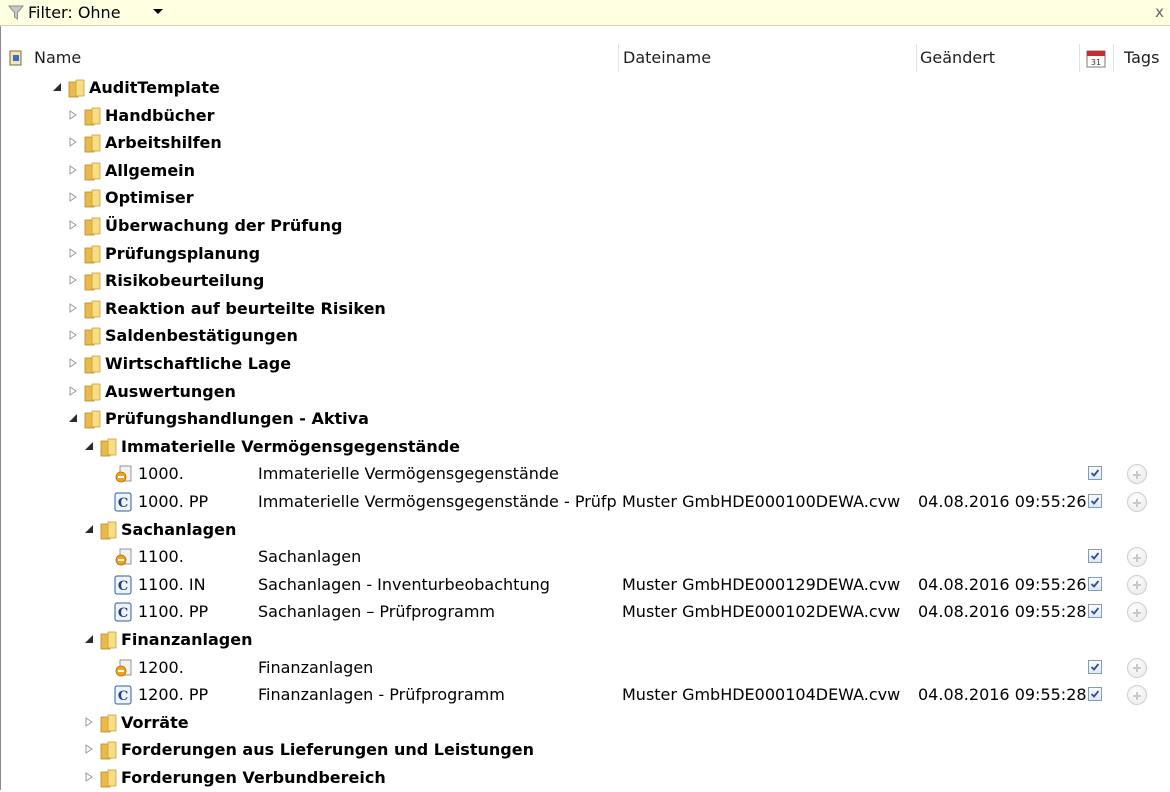  I want to click on folder-name: Prüfungsplanung, so click(183, 253).